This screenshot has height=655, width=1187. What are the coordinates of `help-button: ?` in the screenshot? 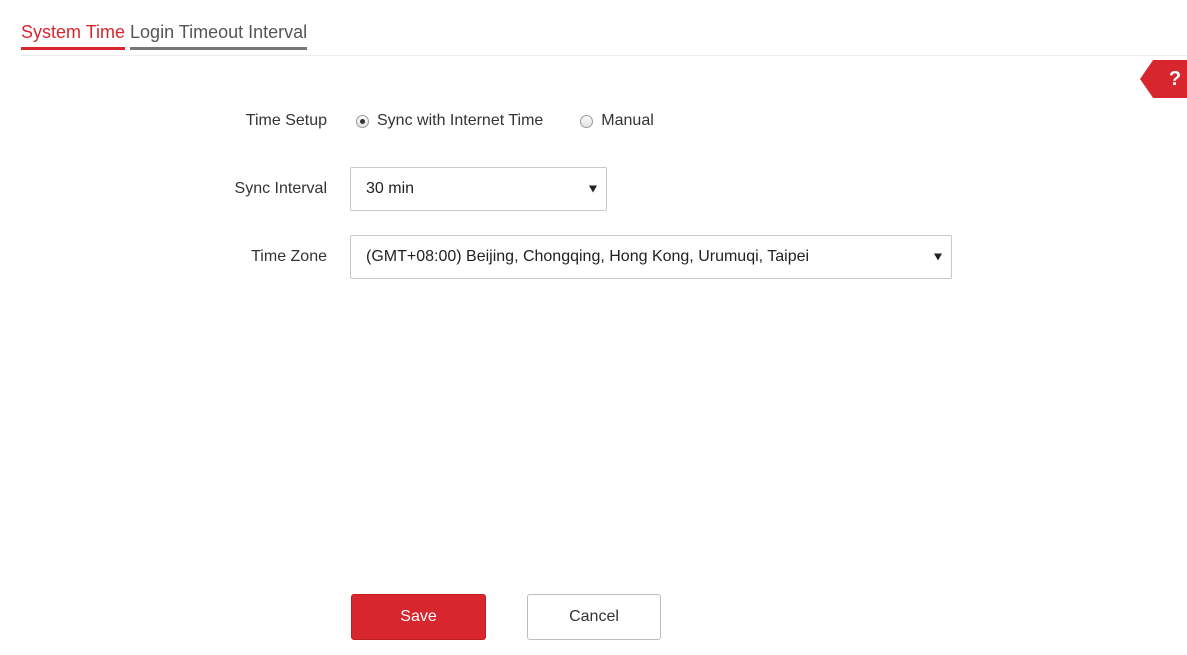 It's located at (1163, 79).